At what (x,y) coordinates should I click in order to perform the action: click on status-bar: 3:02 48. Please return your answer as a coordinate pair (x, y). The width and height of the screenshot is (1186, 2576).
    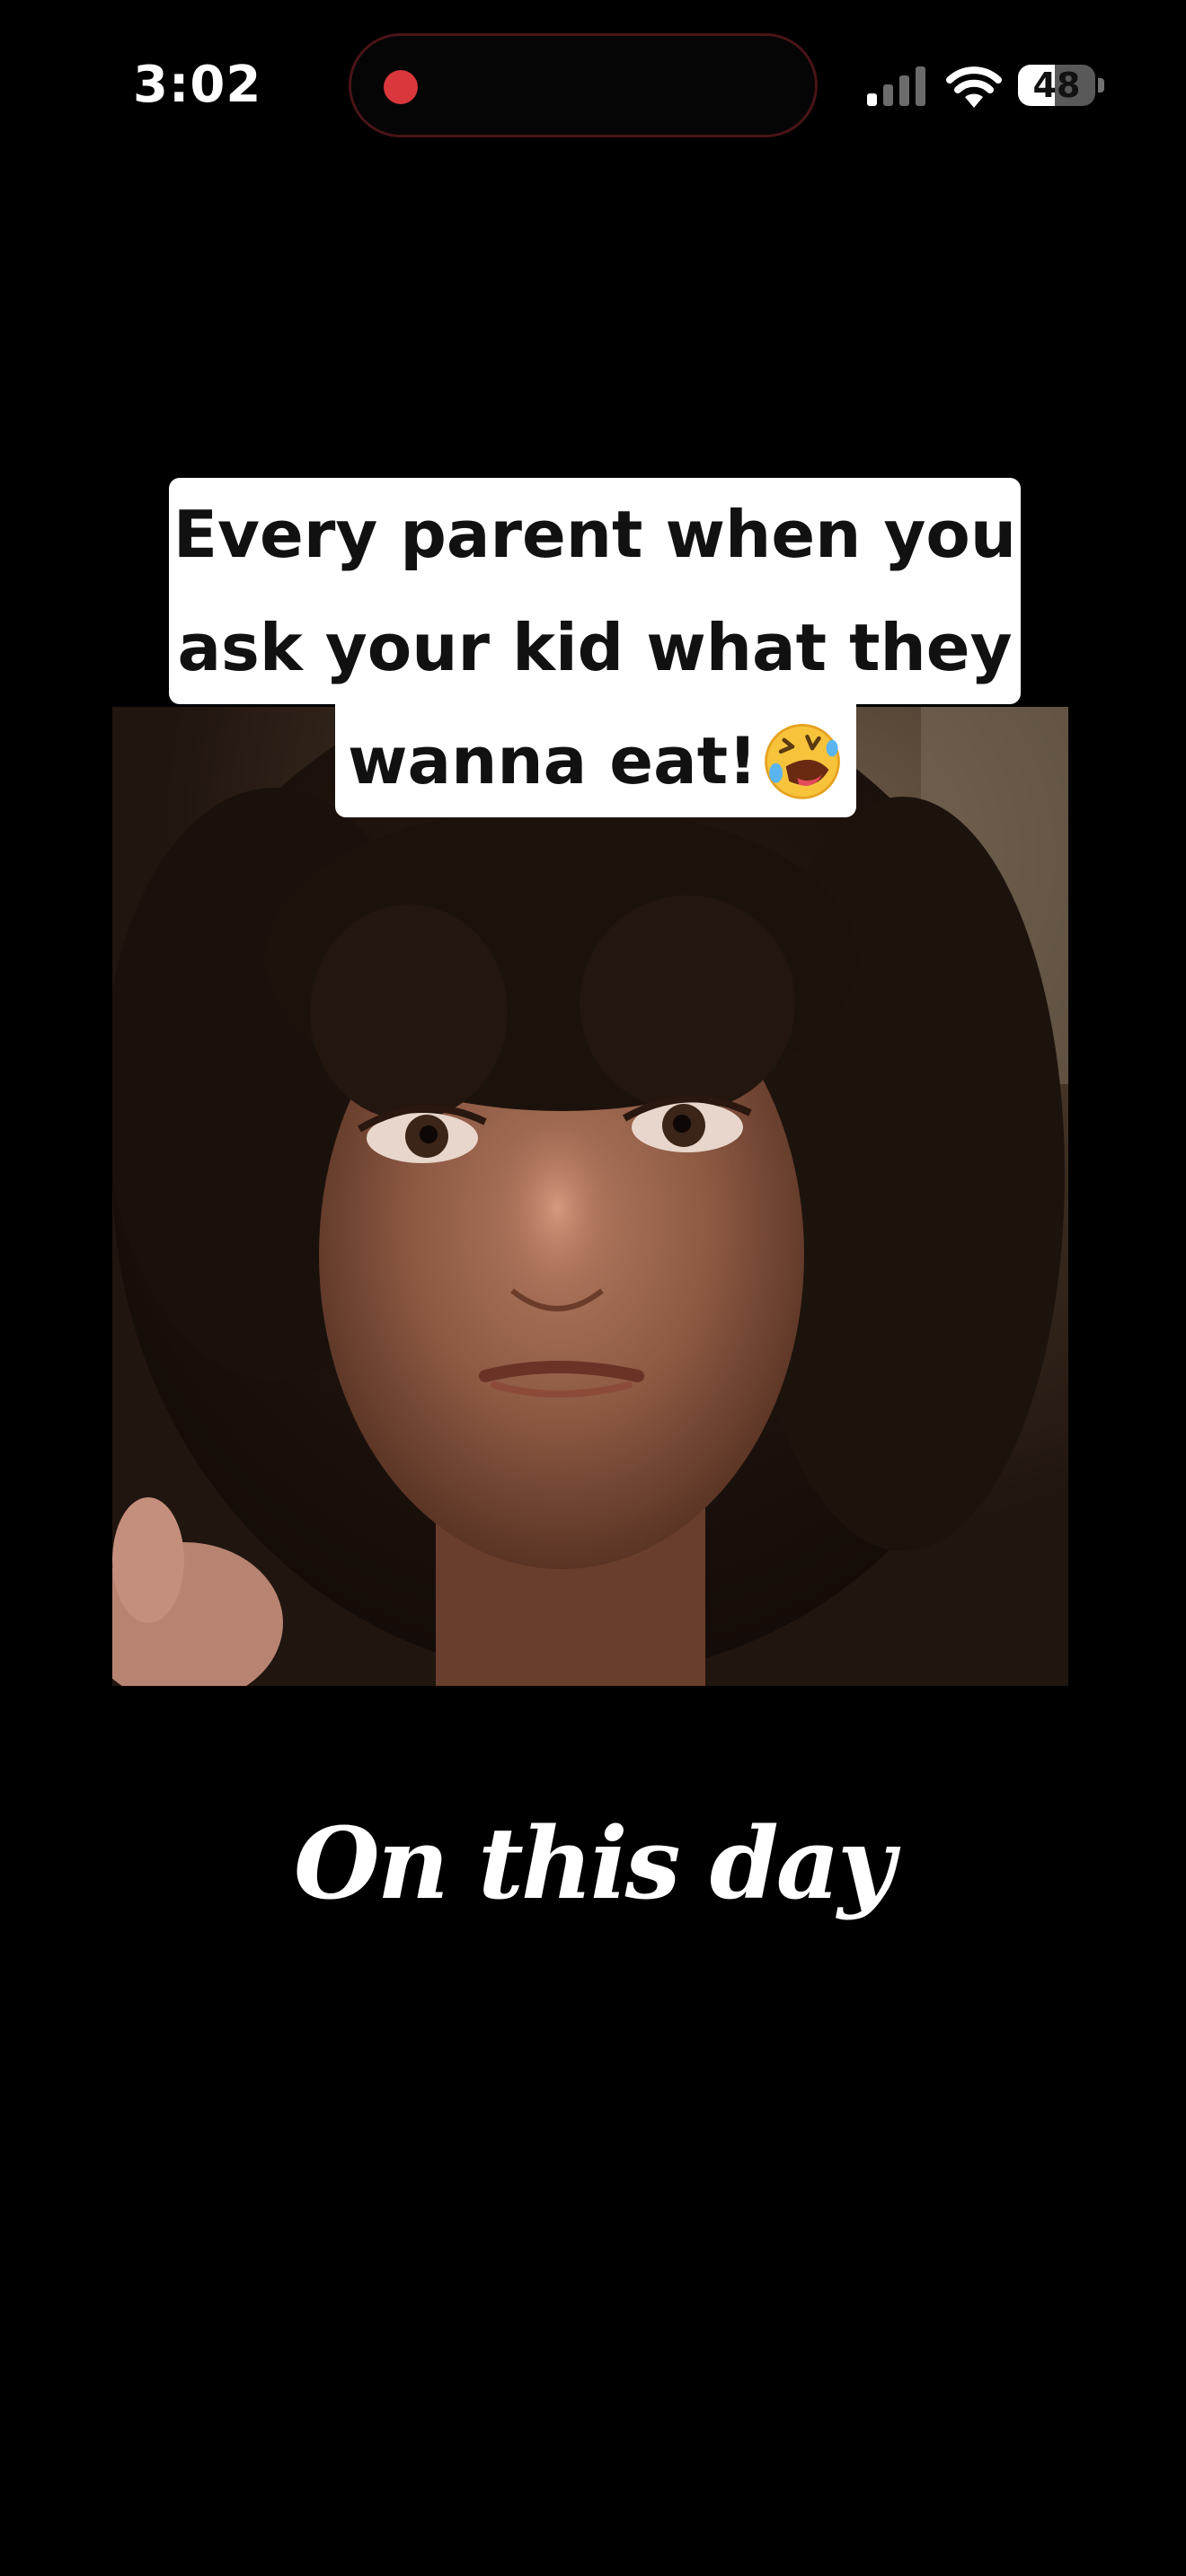
    Looking at the image, I should click on (593, 85).